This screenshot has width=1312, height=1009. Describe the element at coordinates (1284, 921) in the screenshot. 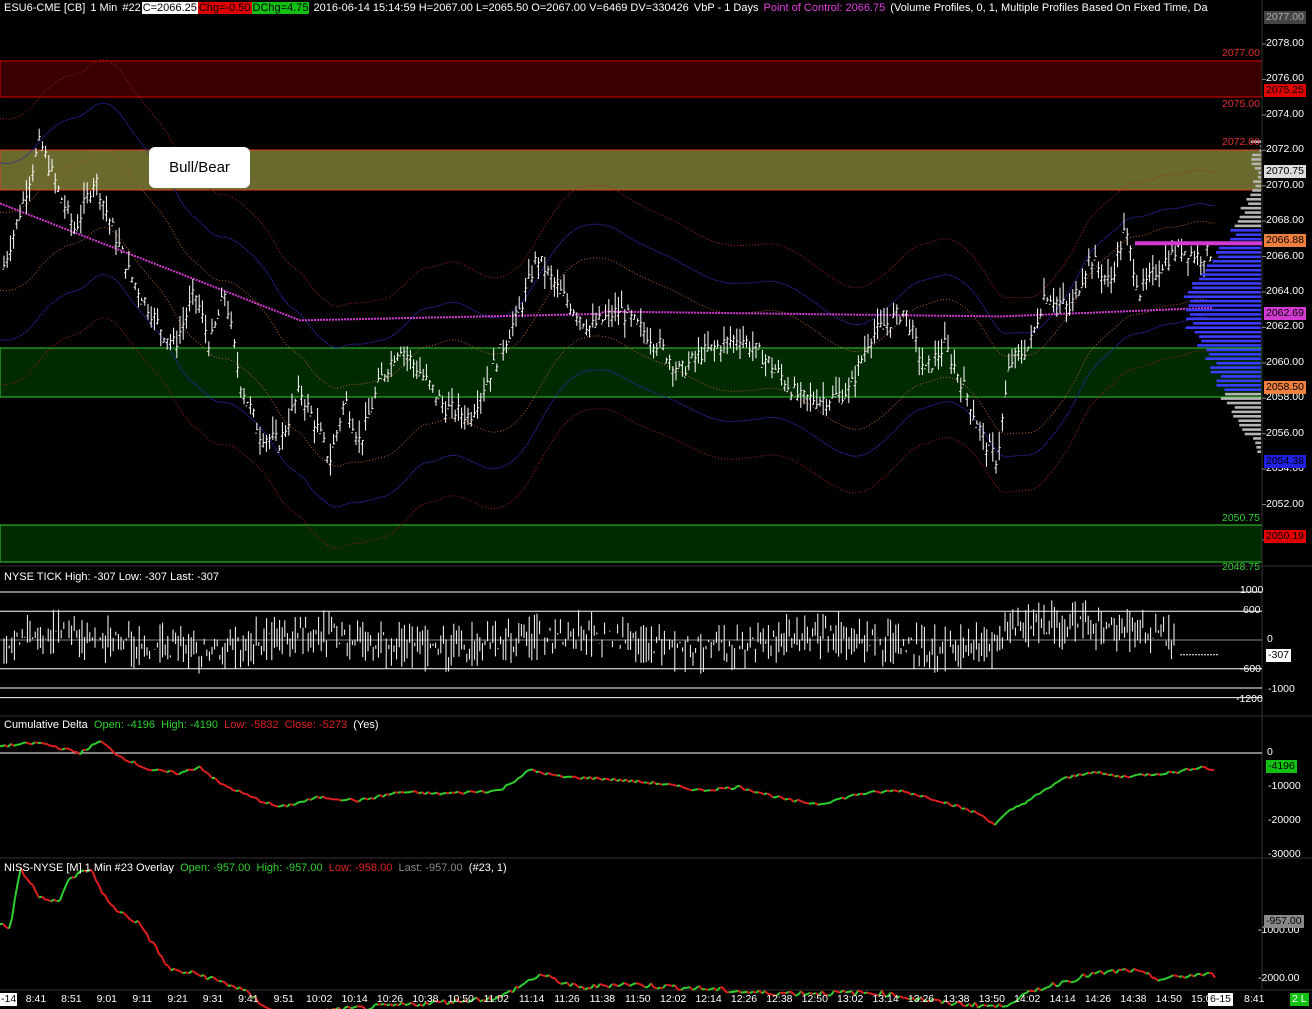

I see `niss-last-tag: -957.00` at that location.